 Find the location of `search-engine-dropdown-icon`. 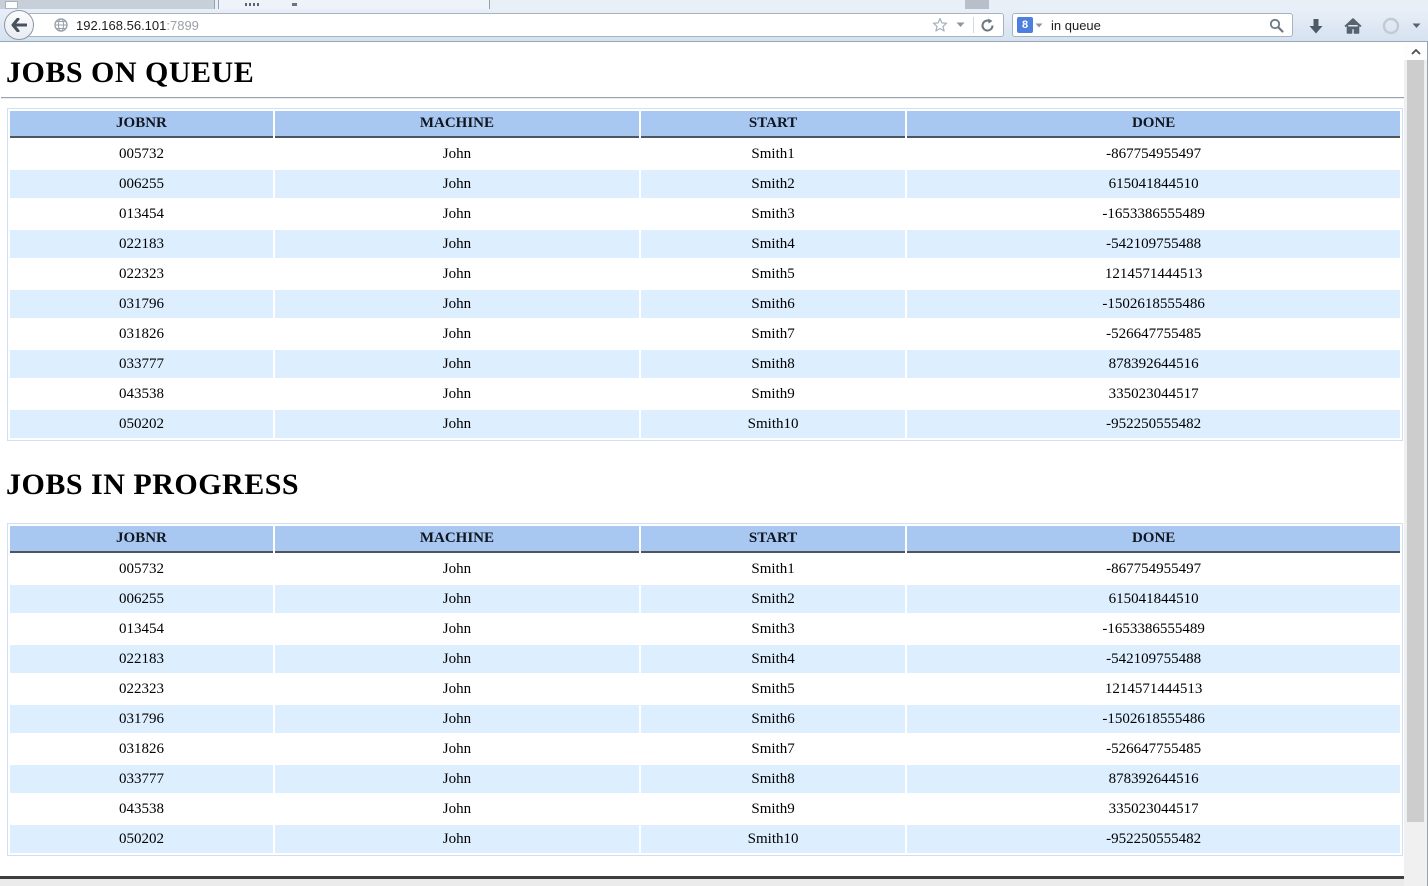

search-engine-dropdown-icon is located at coordinates (1039, 25).